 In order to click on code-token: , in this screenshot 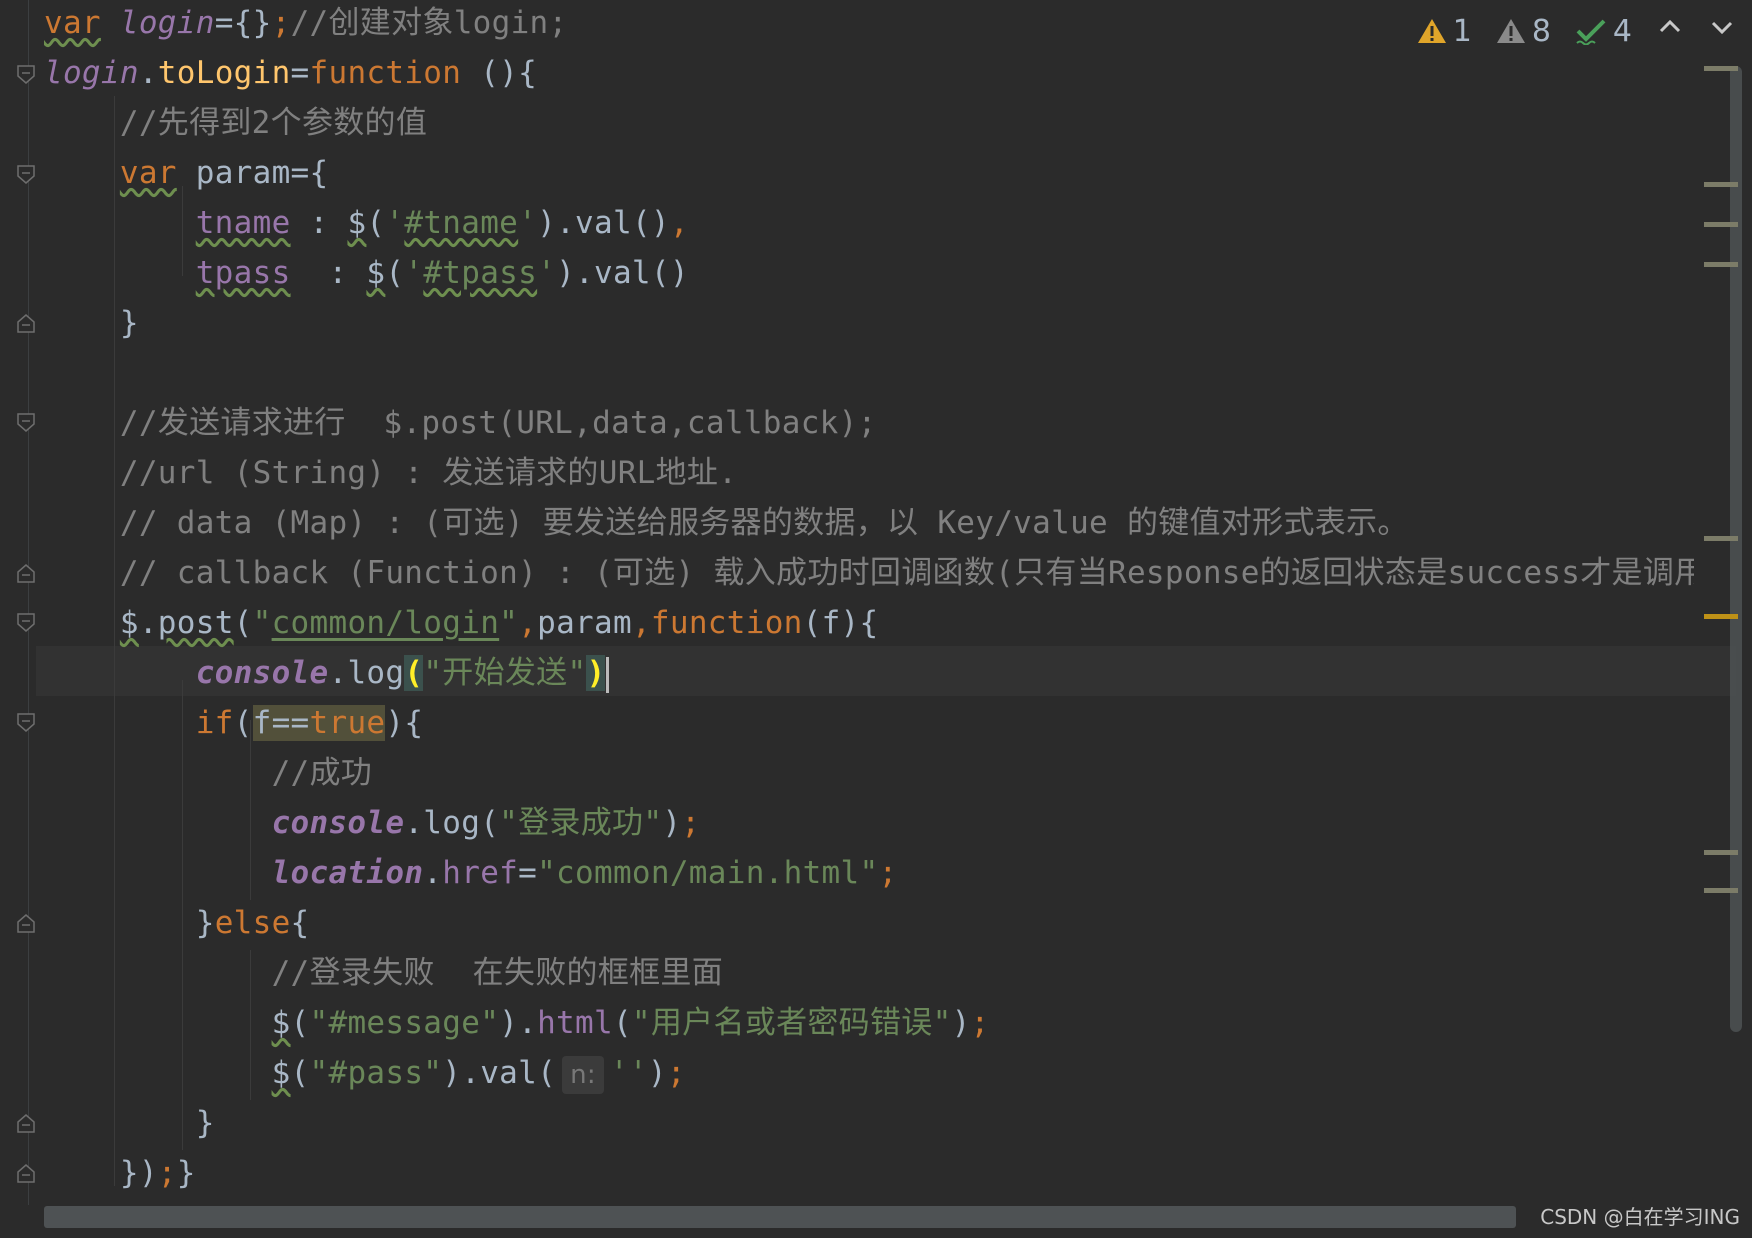, I will do `click(641, 623)`.